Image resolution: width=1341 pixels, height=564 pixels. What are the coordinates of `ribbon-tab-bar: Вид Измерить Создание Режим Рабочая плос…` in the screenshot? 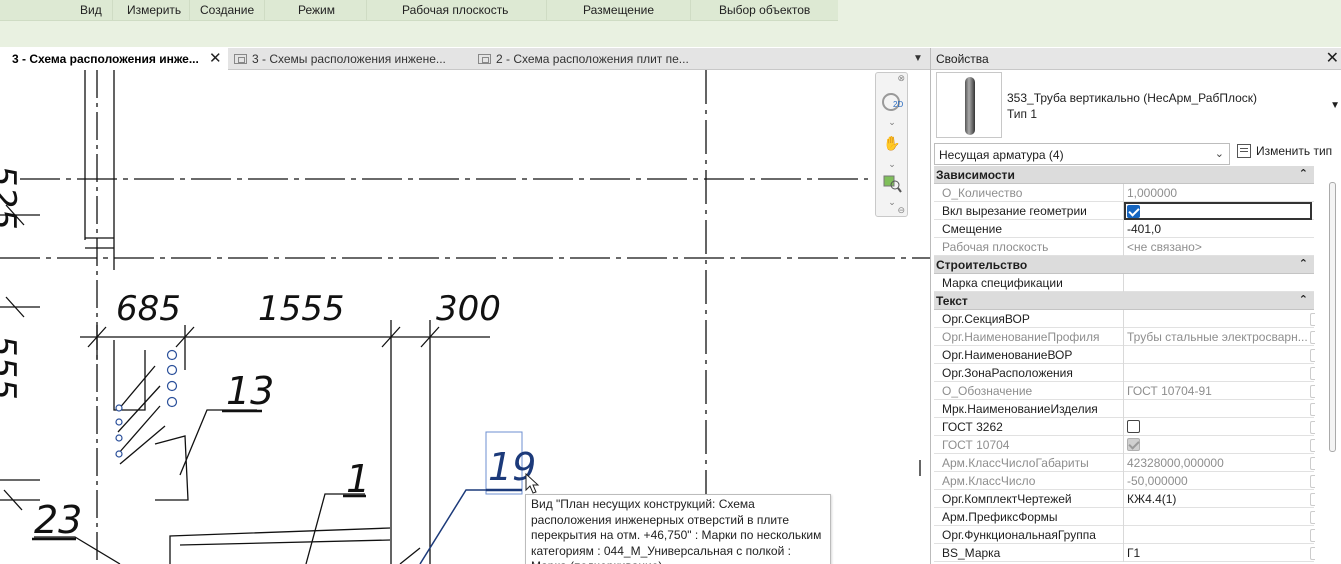 It's located at (419, 10).